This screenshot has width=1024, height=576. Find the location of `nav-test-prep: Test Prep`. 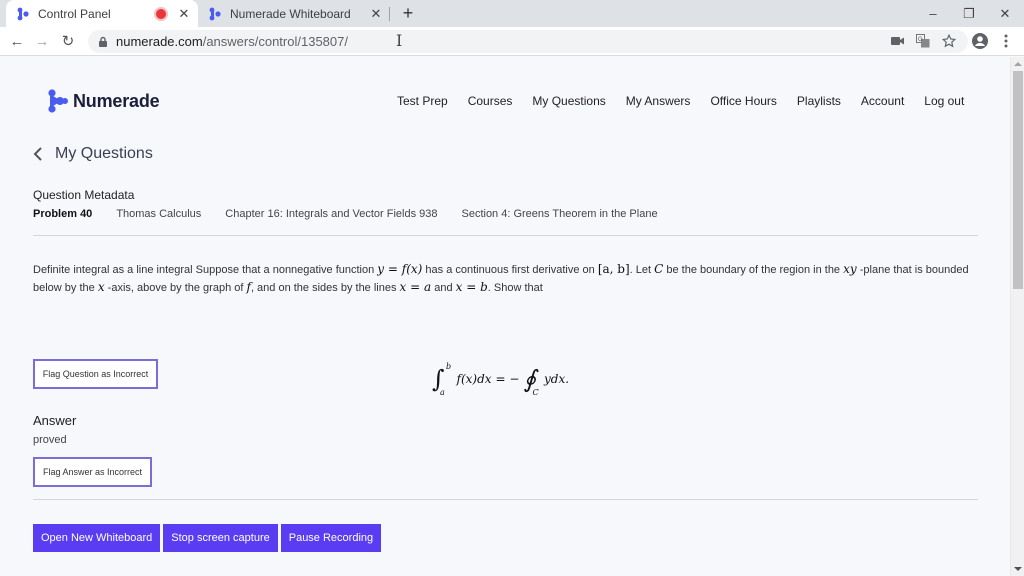

nav-test-prep: Test Prep is located at coordinates (422, 101).